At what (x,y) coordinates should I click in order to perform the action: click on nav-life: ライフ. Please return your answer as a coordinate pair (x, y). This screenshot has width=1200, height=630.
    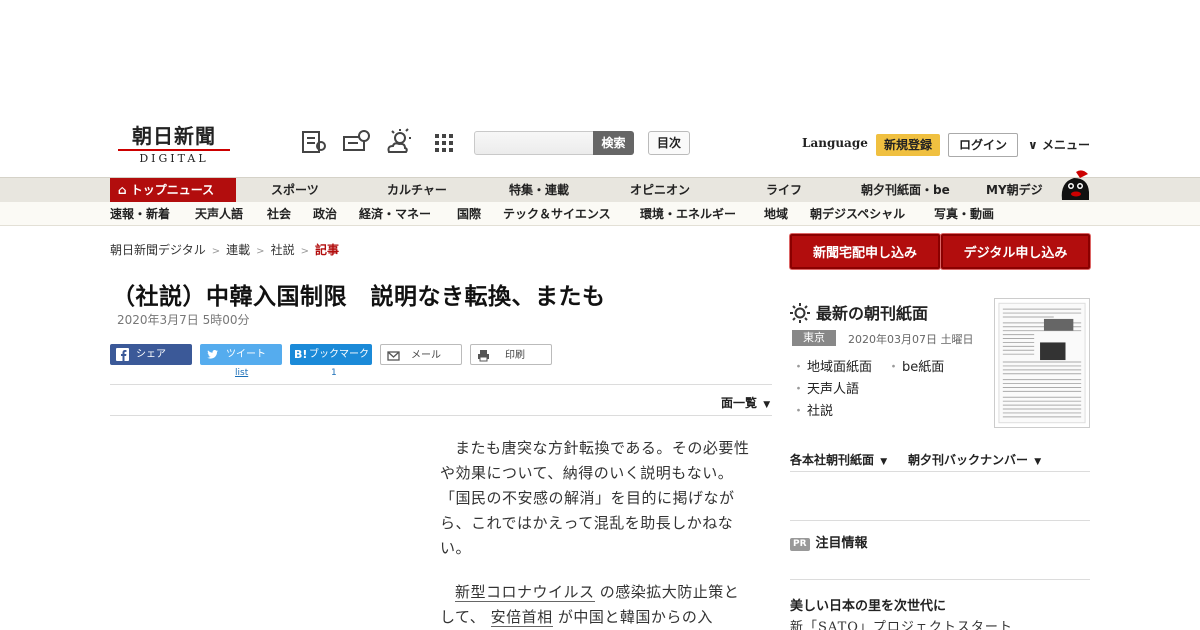
    Looking at the image, I should click on (784, 190).